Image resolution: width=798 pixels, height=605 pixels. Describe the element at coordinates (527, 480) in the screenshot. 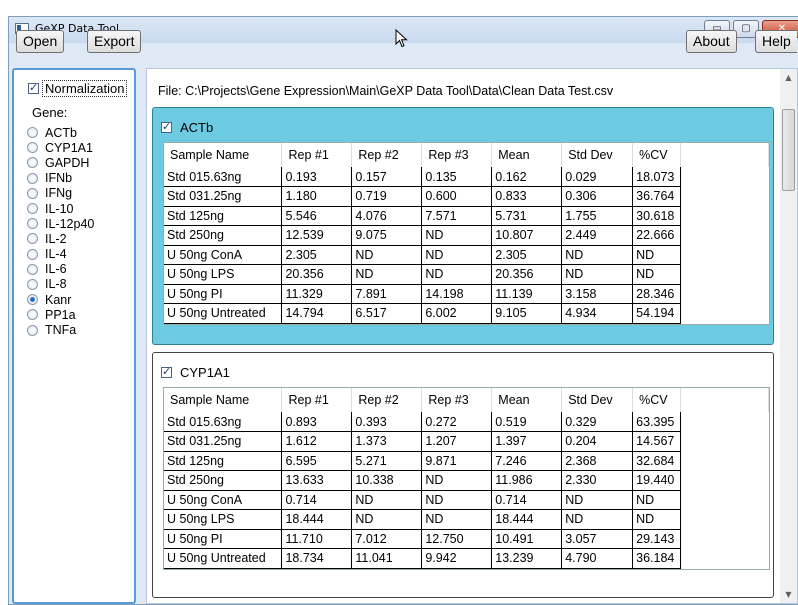

I see `table-cell: 11.986` at that location.